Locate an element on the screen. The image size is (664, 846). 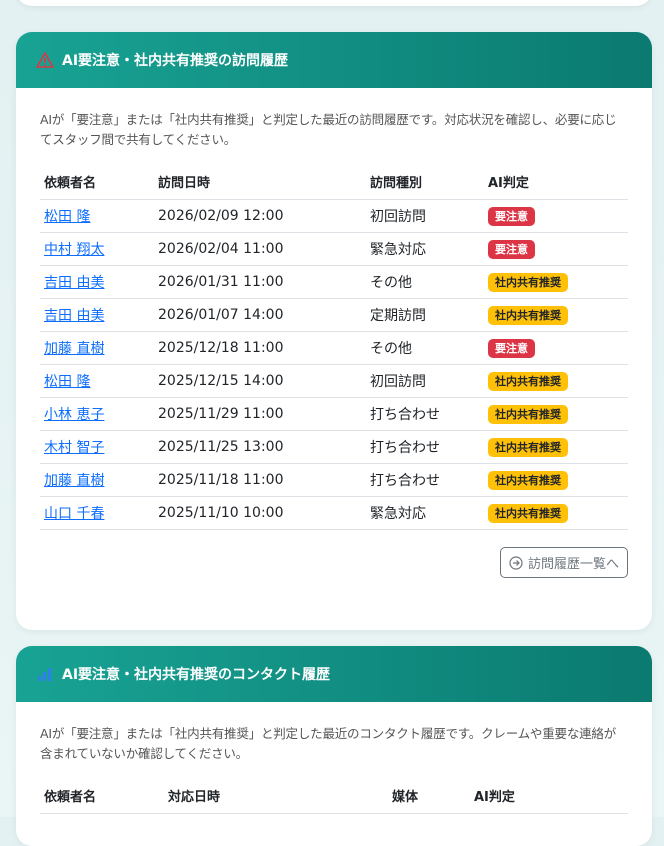
table-row: 加藤 直樹 2025/11/18 11:00 打ち合わせ 社内共有推奨 is located at coordinates (334, 480).